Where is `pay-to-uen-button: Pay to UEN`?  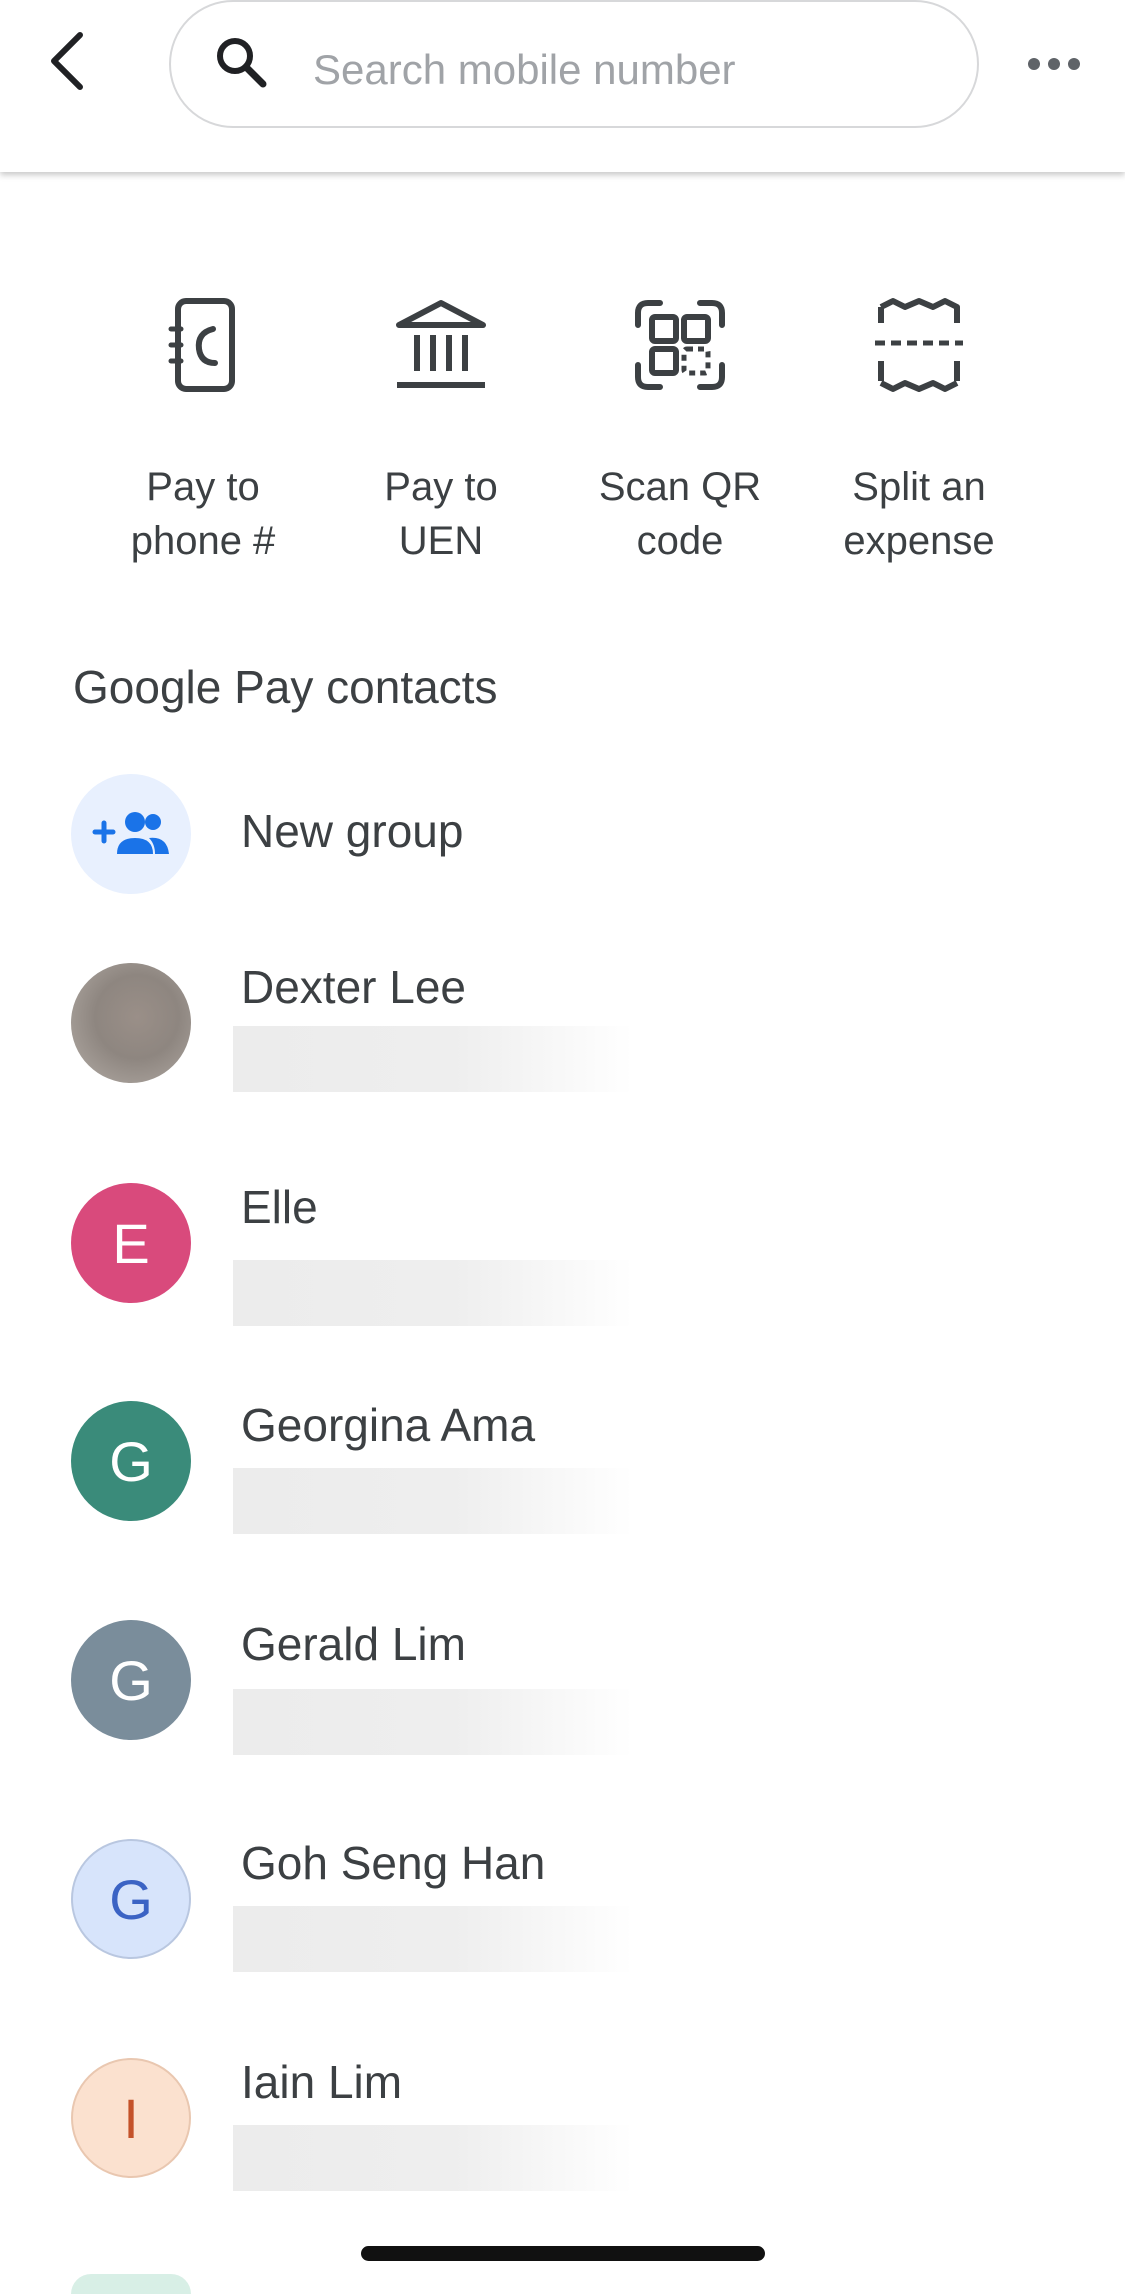
pay-to-uen-button: Pay to UEN is located at coordinates (441, 440).